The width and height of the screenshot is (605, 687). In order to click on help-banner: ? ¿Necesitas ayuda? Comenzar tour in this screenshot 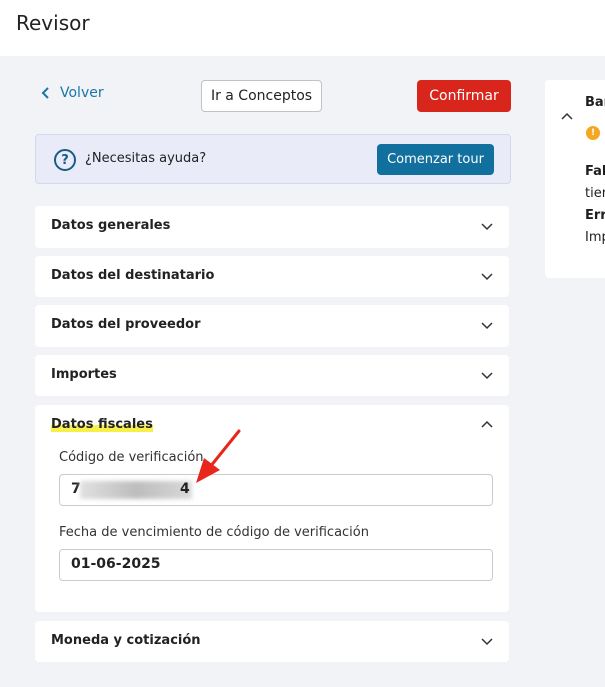, I will do `click(273, 159)`.